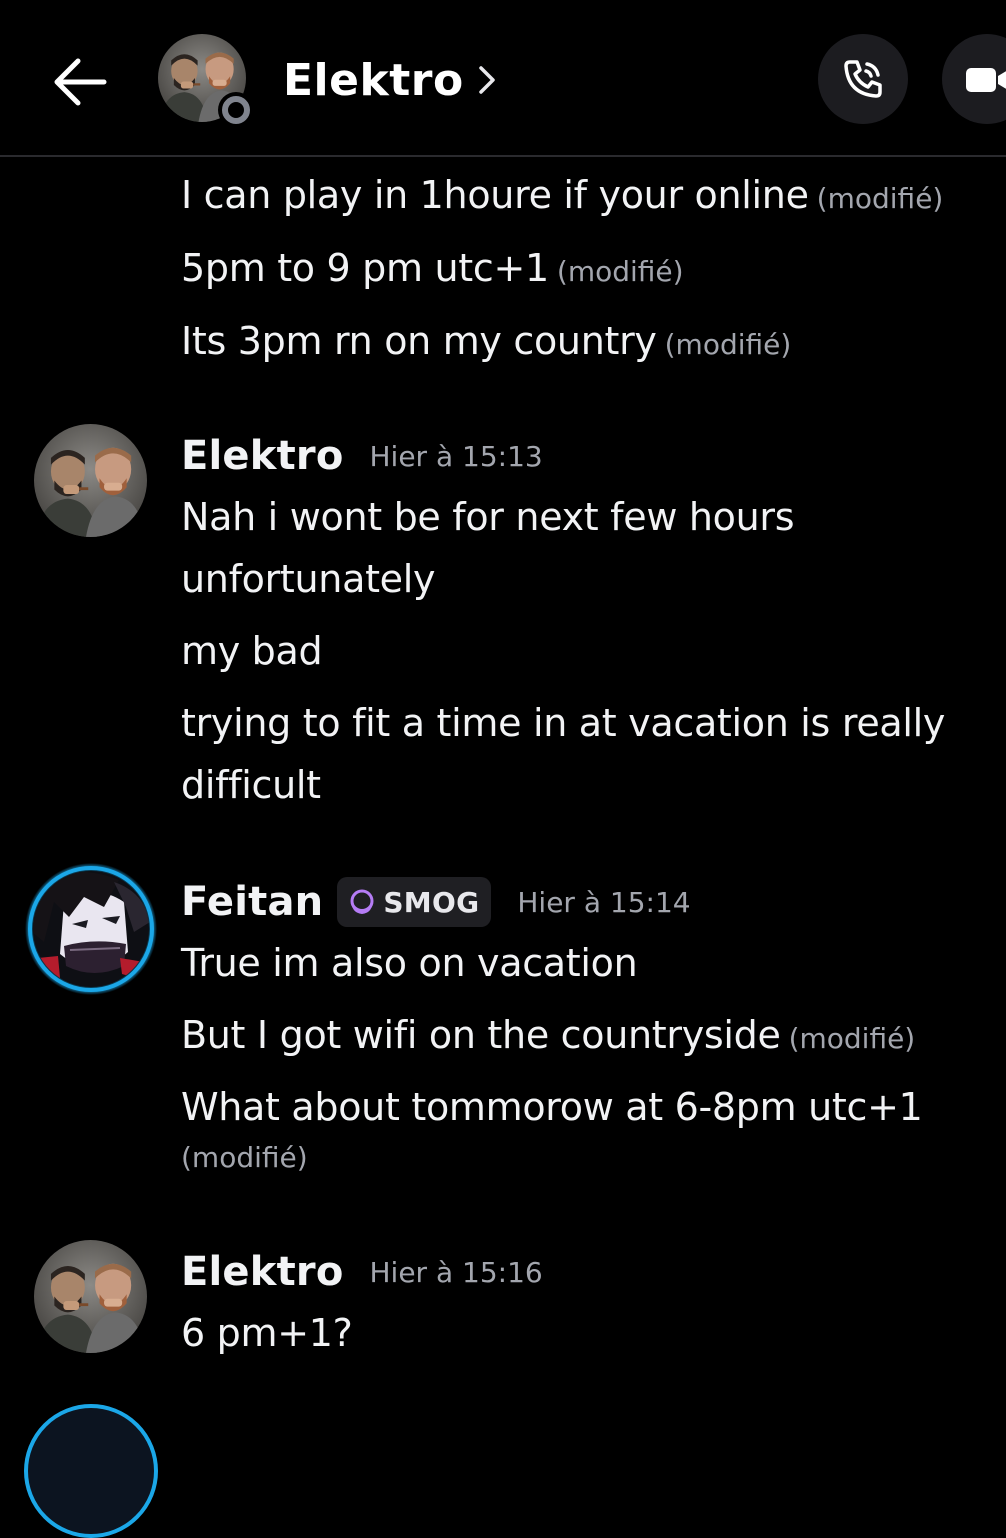  I want to click on guild-tag-badge: SMOG, so click(414, 902).